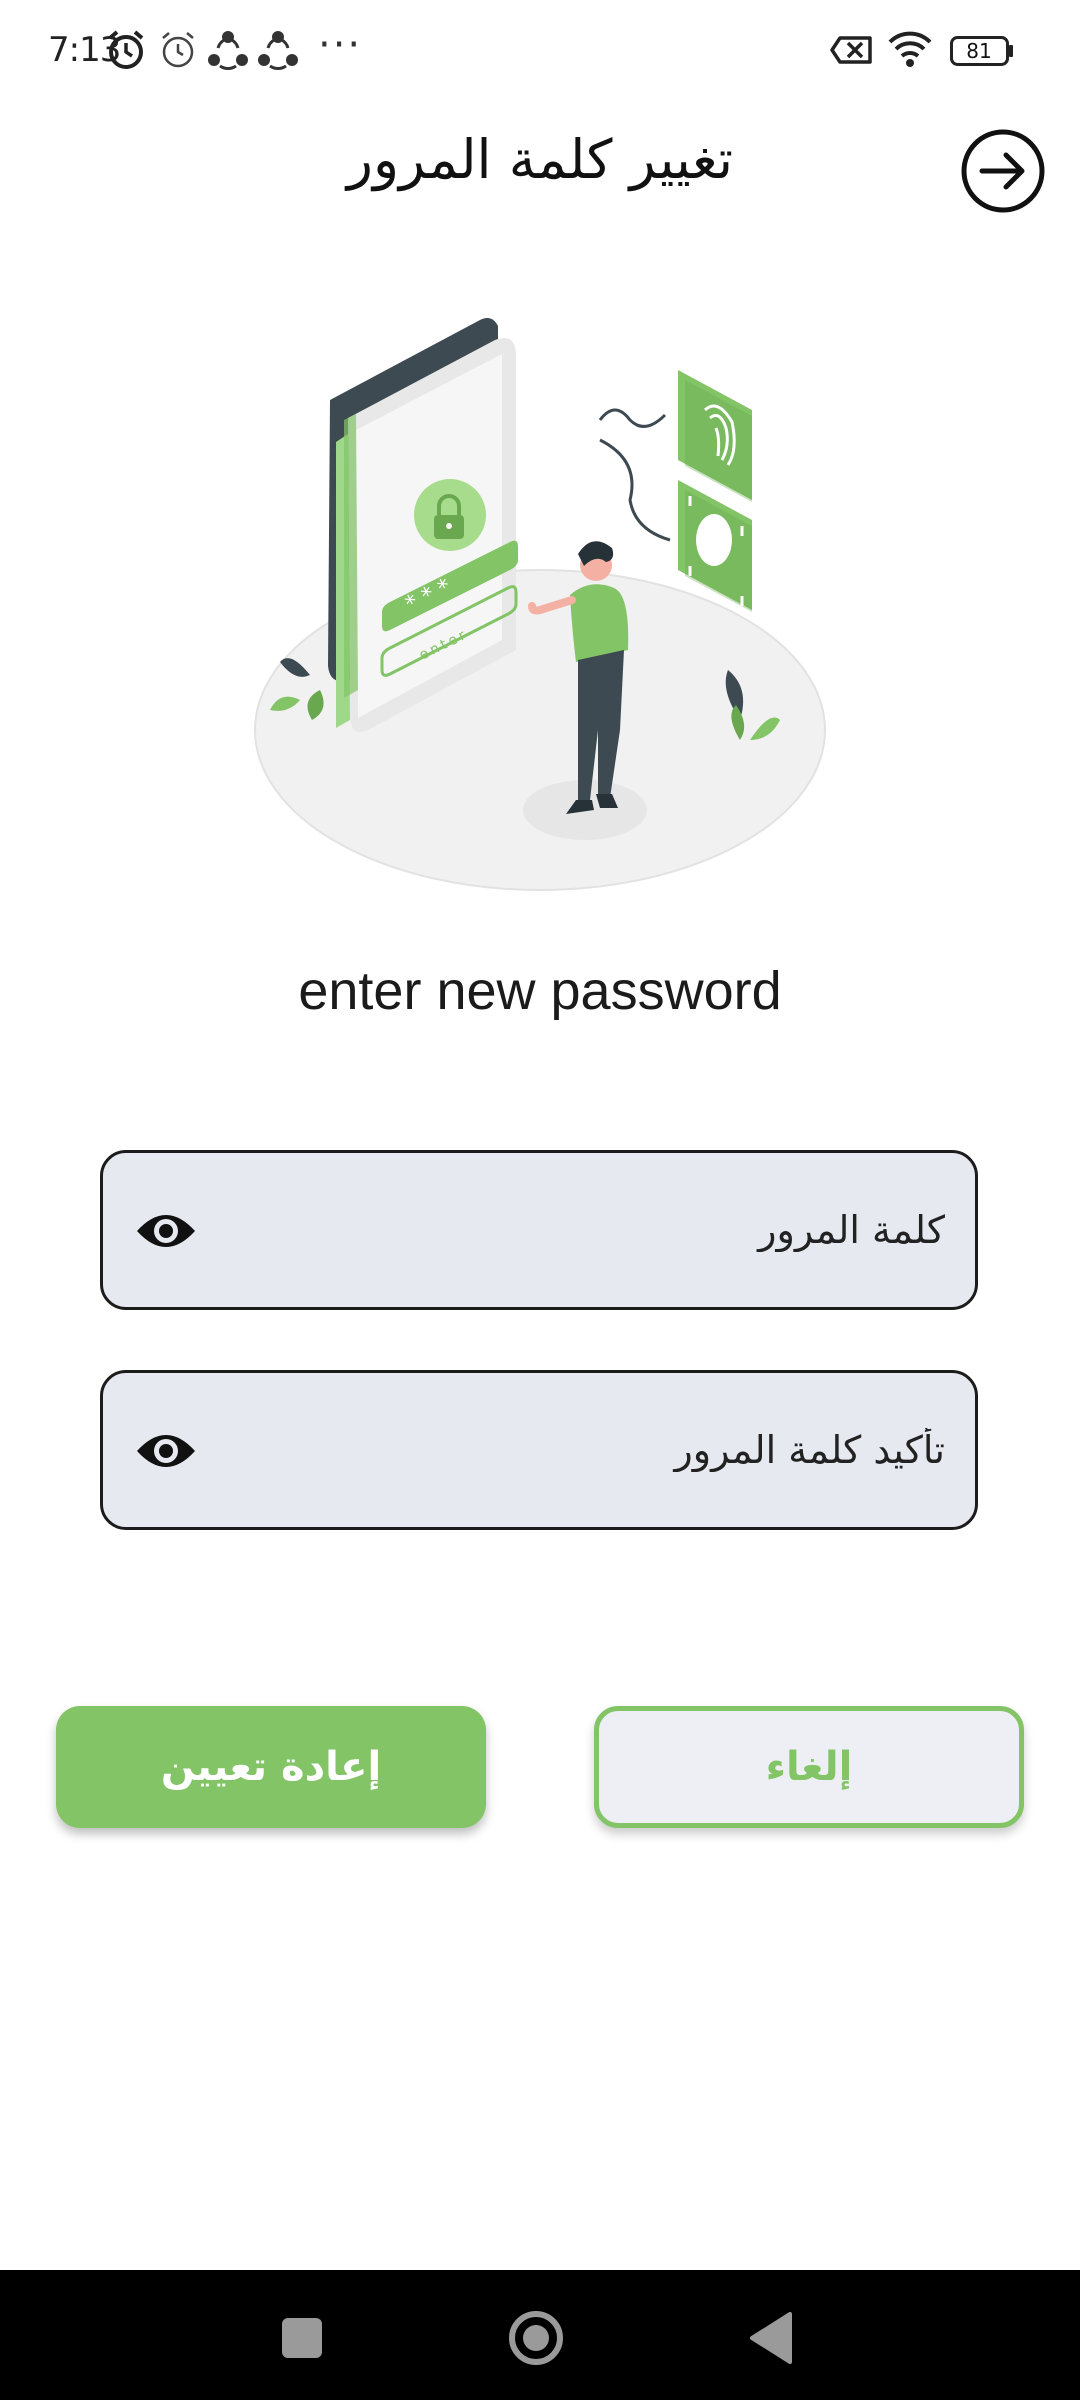 The height and width of the screenshot is (2400, 1080). What do you see at coordinates (540, 50) in the screenshot?
I see `status-bar: 7:13 ··· 81` at bounding box center [540, 50].